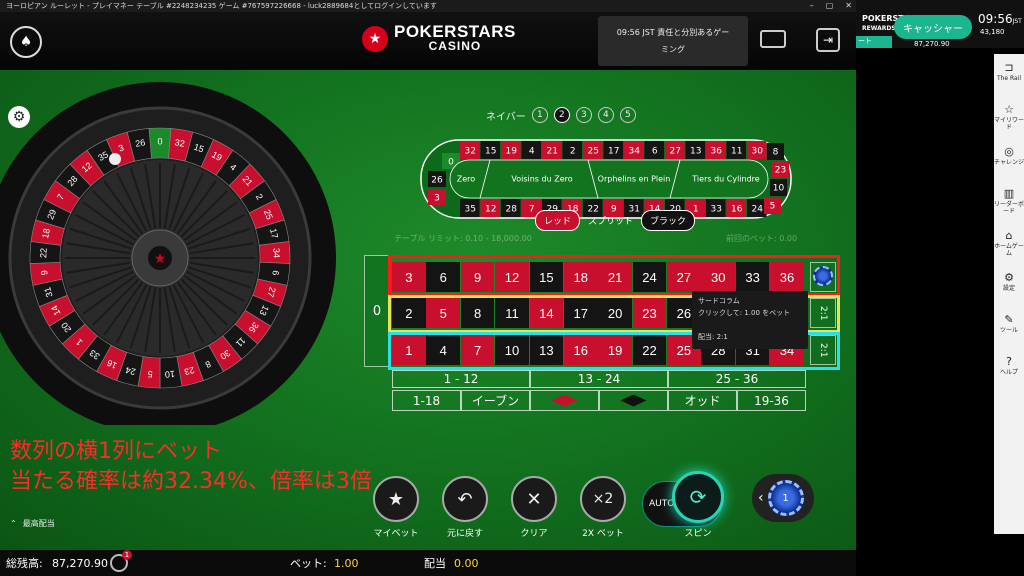  I want to click on spade-icon: ♠, so click(26, 42).